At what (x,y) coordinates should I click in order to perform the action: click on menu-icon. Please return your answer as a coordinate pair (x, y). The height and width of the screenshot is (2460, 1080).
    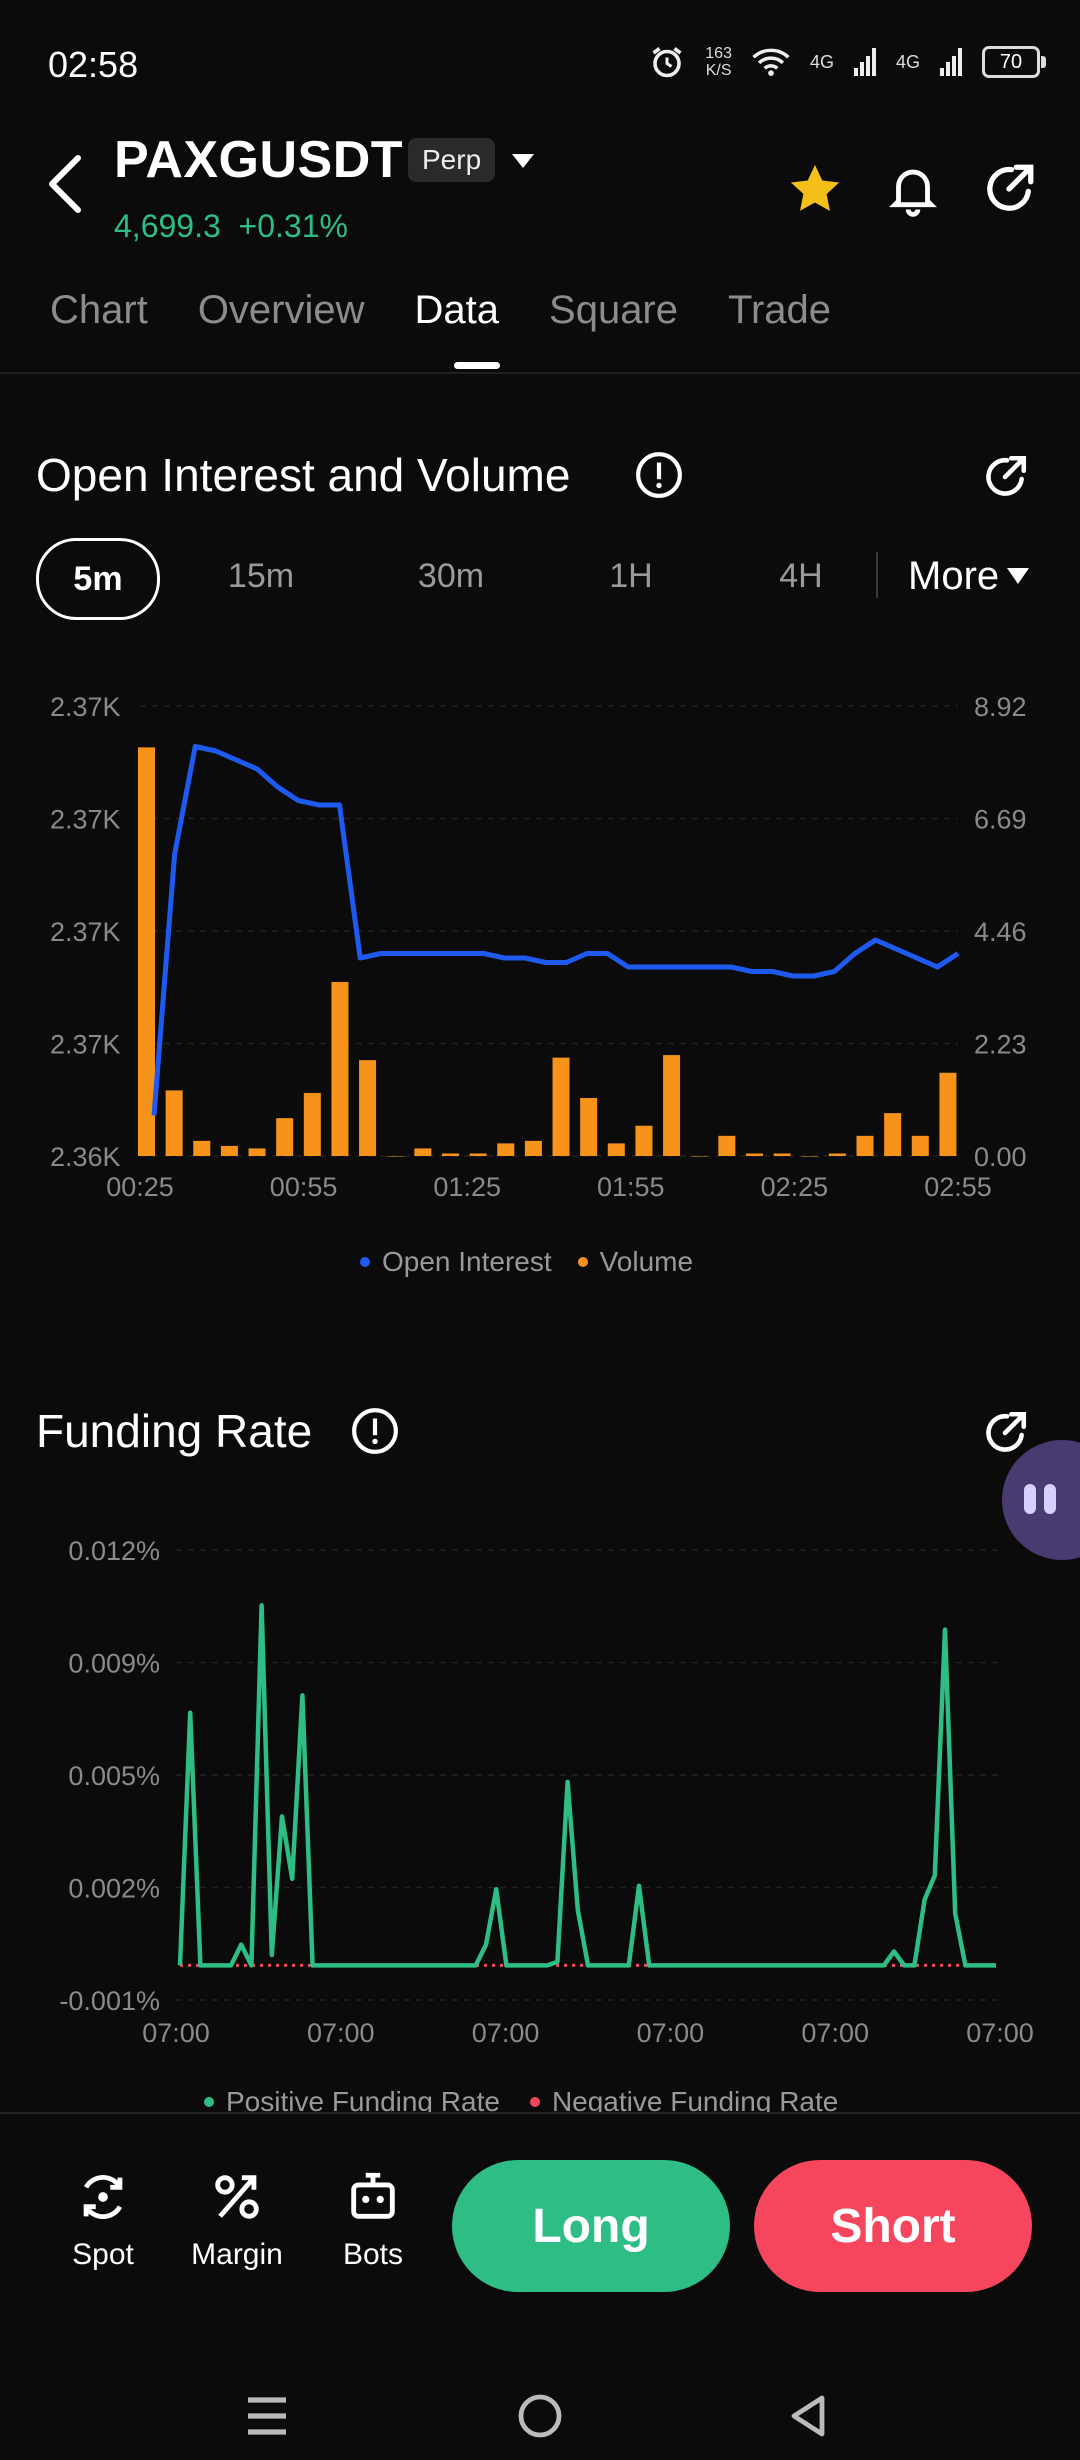
    Looking at the image, I should click on (267, 2416).